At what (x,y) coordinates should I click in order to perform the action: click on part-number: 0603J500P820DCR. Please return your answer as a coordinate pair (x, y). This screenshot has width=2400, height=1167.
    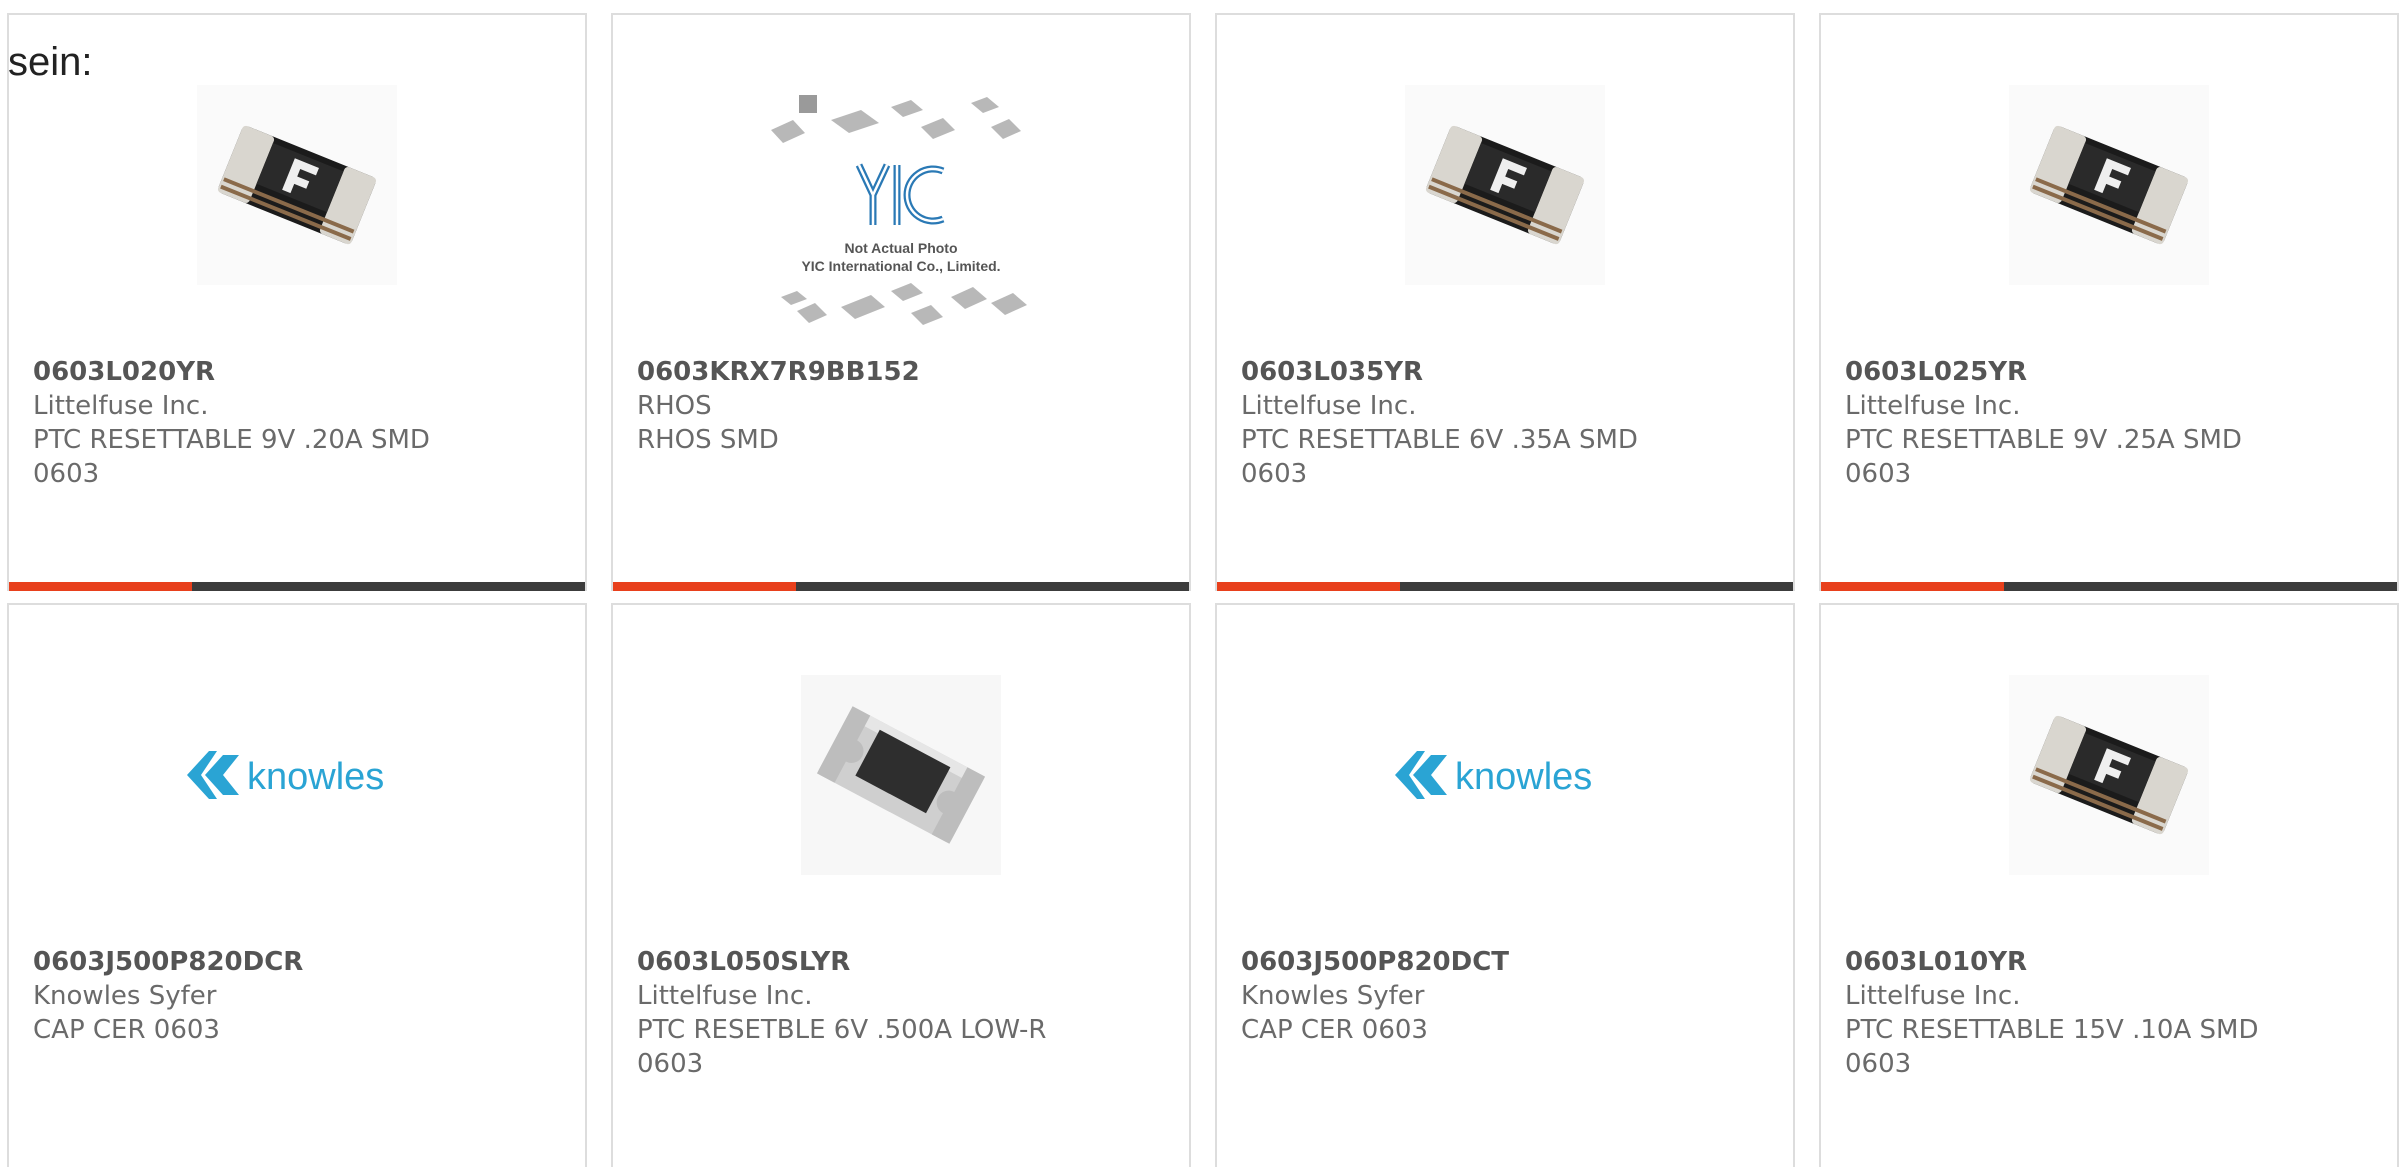
    Looking at the image, I should click on (297, 962).